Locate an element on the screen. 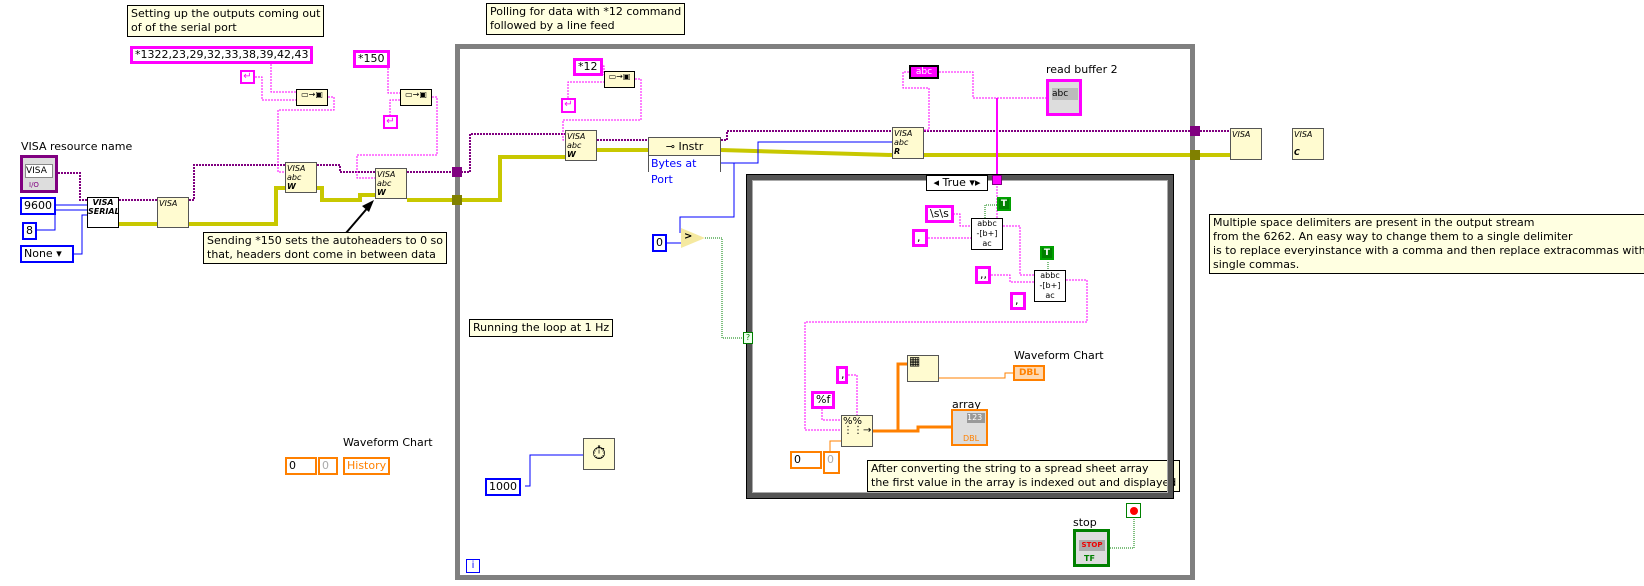 The image size is (1644, 586). case-selector: ◂ True ▾▸ is located at coordinates (957, 183).